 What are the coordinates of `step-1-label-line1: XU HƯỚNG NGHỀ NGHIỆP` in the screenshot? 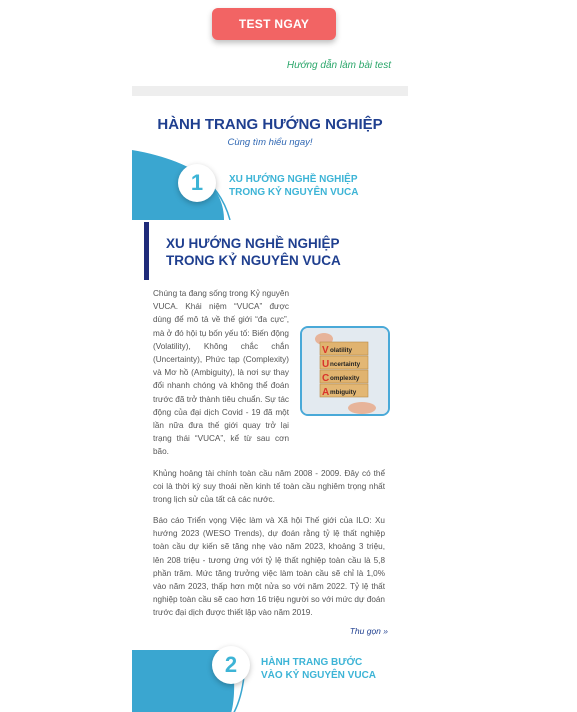 It's located at (293, 179).